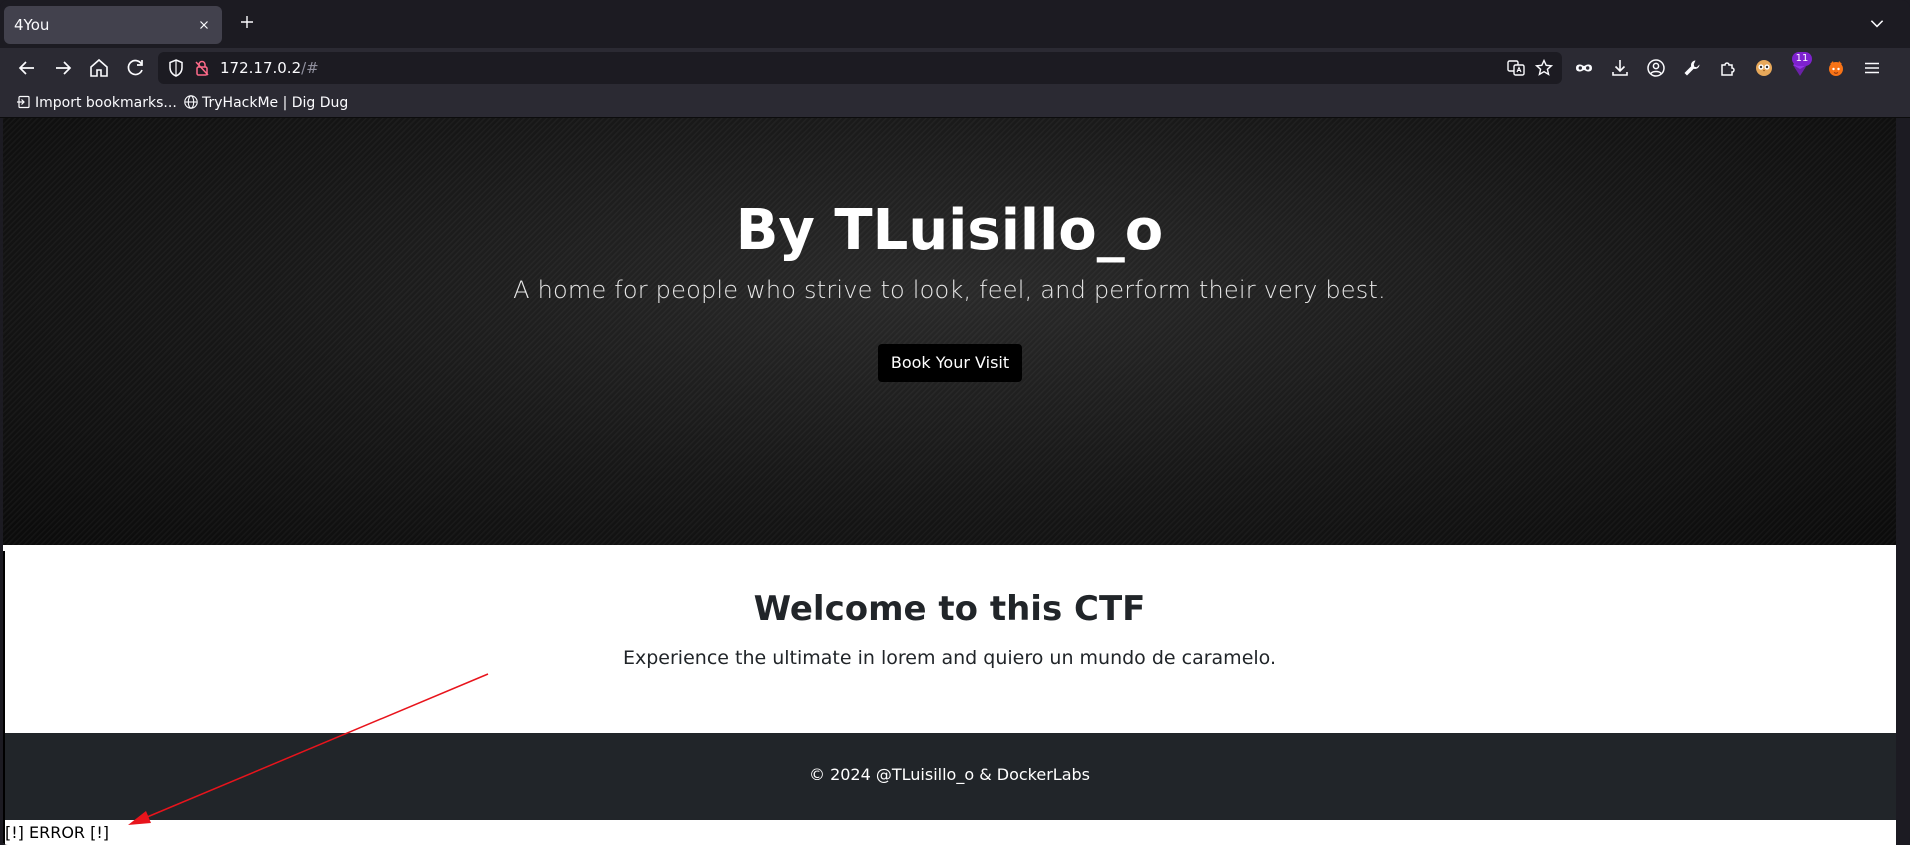 The height and width of the screenshot is (845, 1910). Describe the element at coordinates (99, 68) in the screenshot. I see `home-icon` at that location.